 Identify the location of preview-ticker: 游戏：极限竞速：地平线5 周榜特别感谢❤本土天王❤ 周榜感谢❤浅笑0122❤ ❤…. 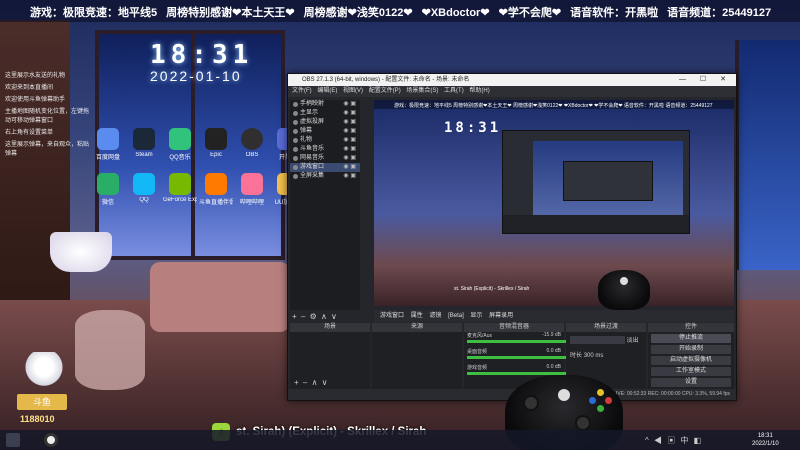
(554, 104).